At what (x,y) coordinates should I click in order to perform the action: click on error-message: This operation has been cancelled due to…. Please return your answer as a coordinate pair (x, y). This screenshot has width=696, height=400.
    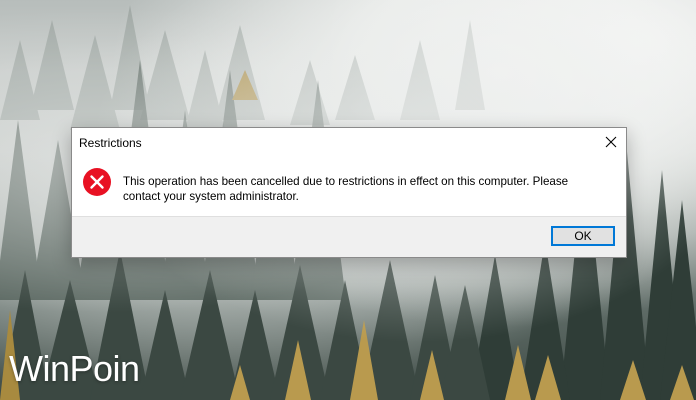
    Looking at the image, I should click on (346, 189).